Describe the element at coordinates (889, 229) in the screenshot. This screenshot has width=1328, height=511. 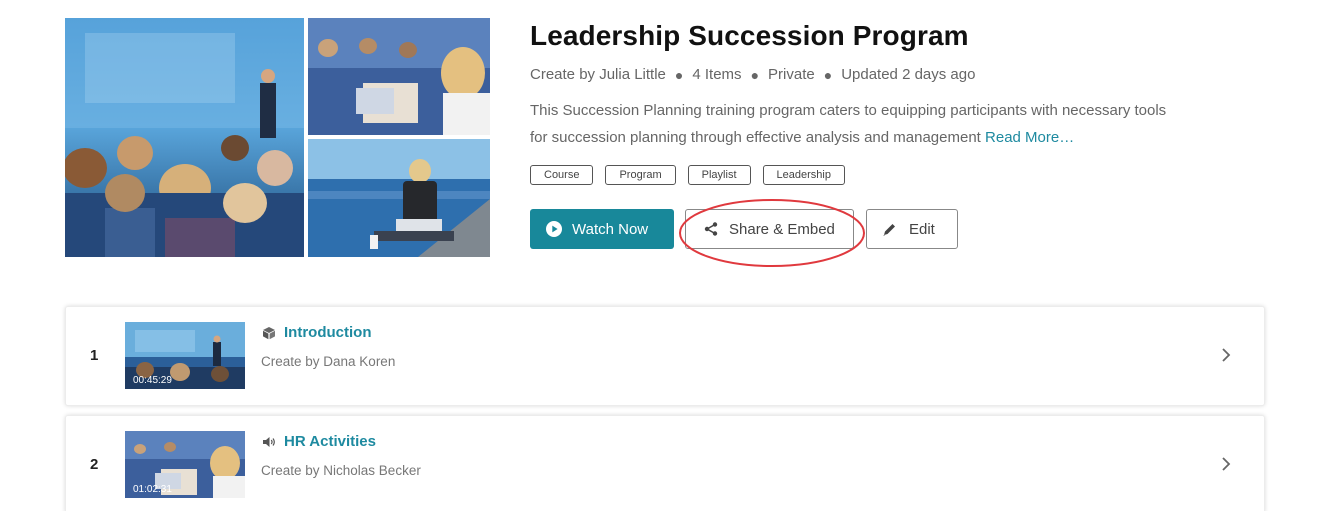
I see `pencil-icon` at that location.